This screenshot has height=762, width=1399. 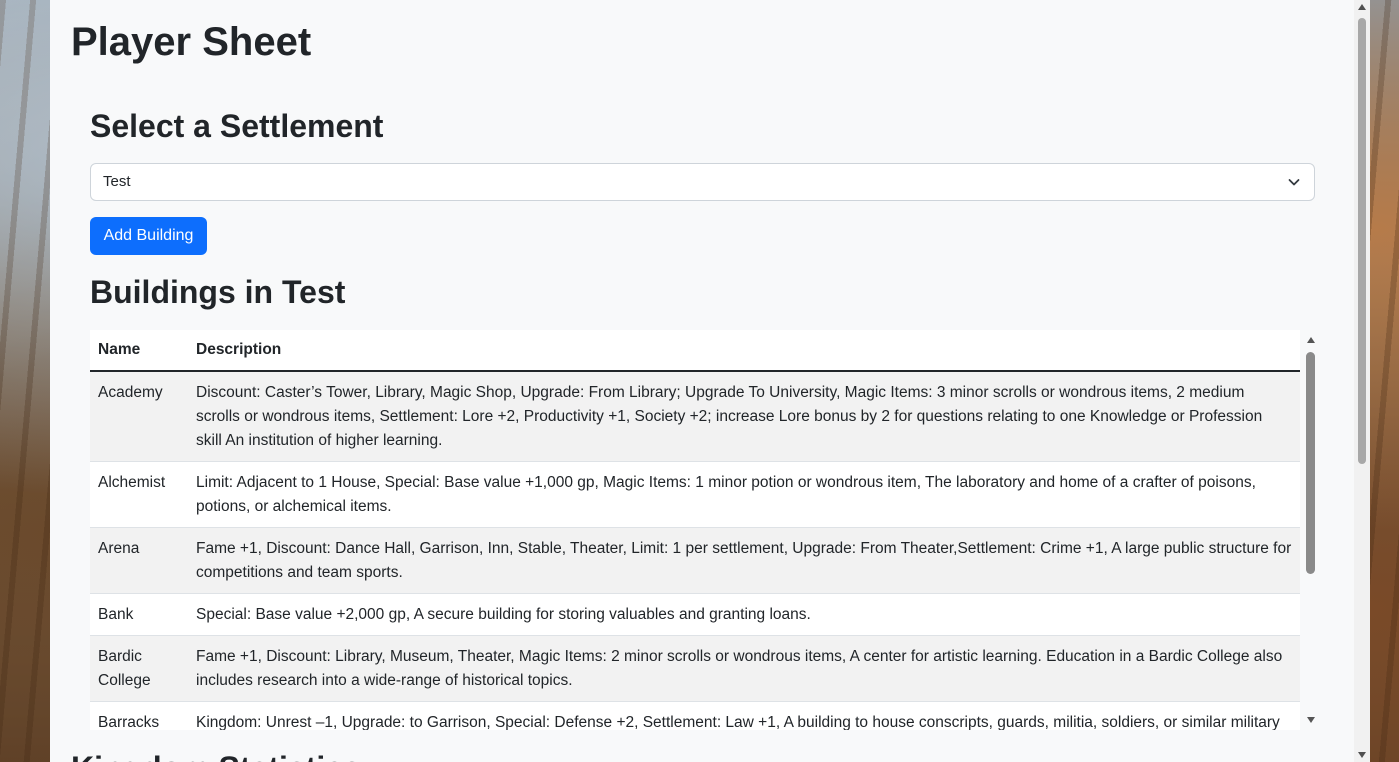 What do you see at coordinates (139, 715) in the screenshot?
I see `building-name: Barracks` at bounding box center [139, 715].